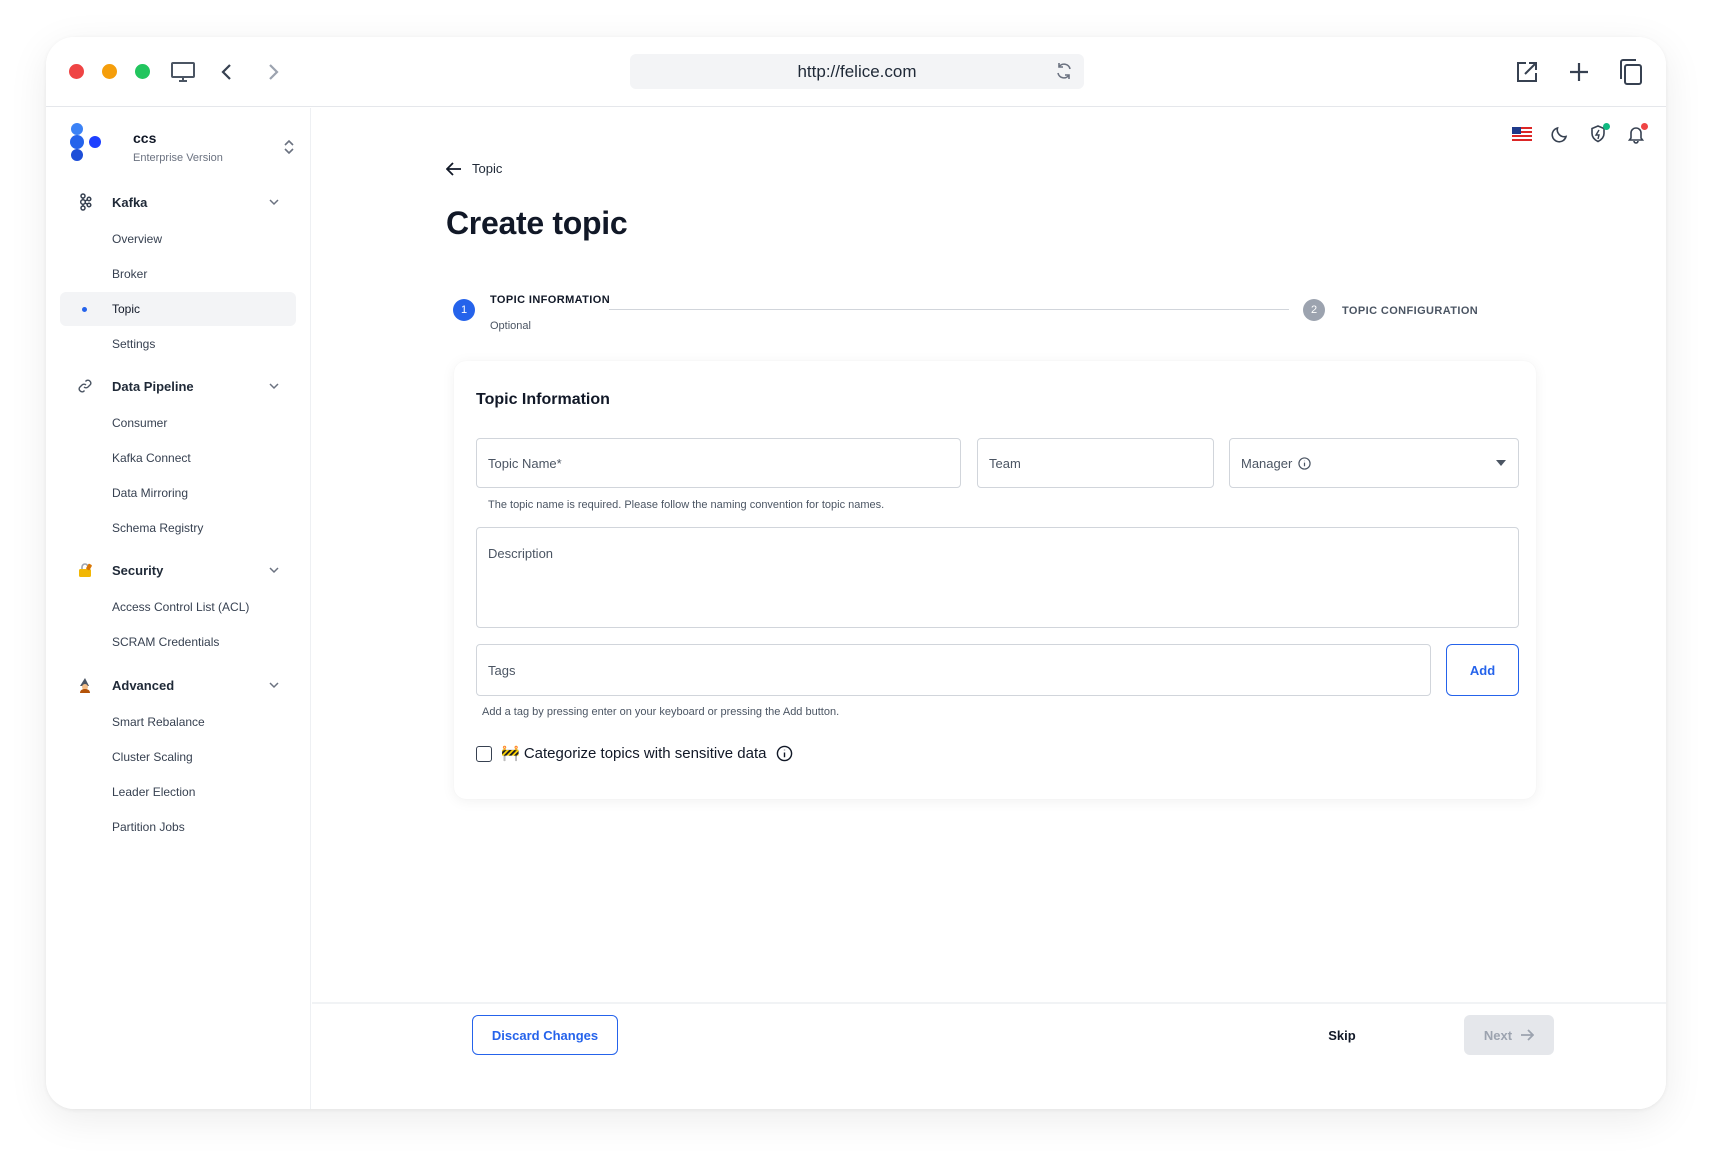 Image resolution: width=1712 pixels, height=1165 pixels. I want to click on sidebar-item-label: Broker, so click(130, 274).